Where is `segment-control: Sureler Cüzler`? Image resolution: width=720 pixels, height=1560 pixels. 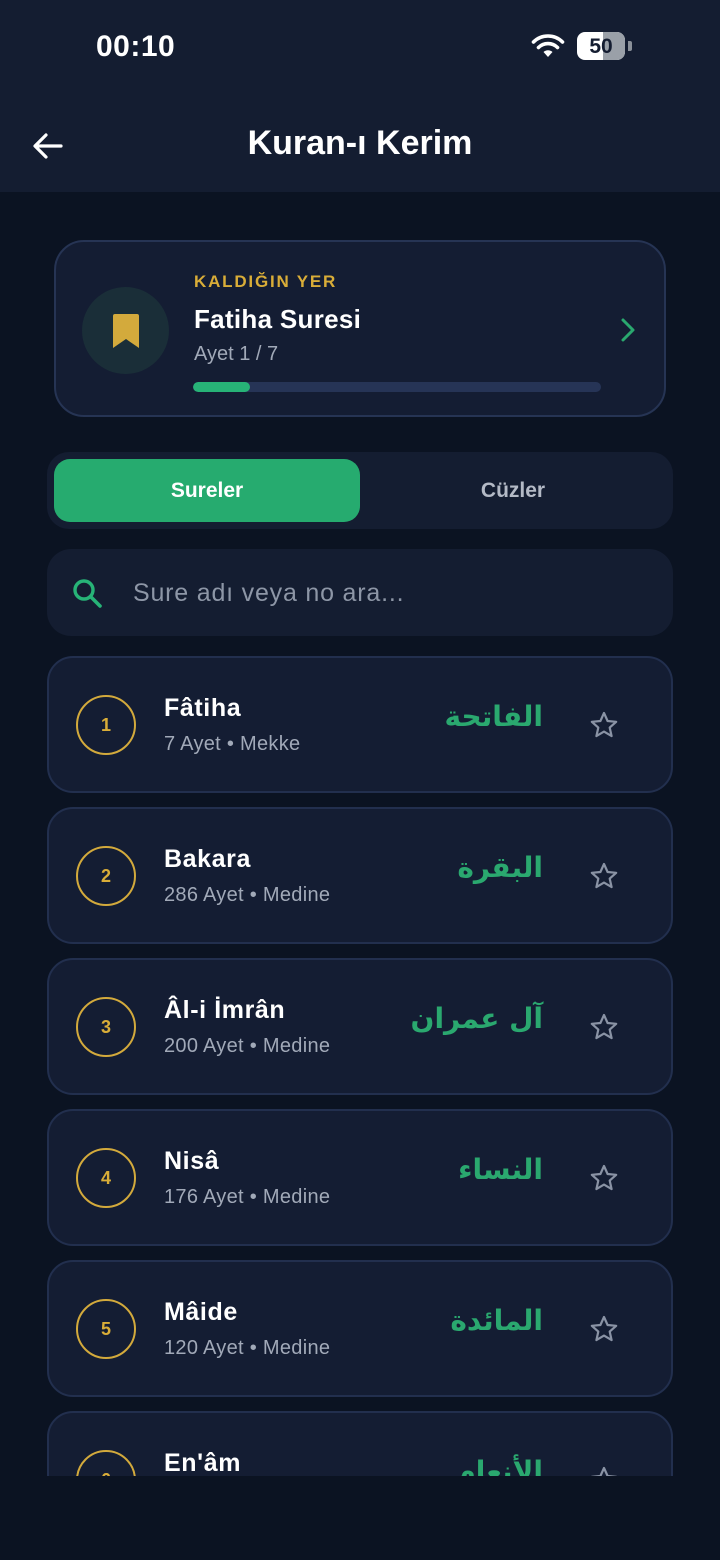 segment-control: Sureler Cüzler is located at coordinates (360, 490).